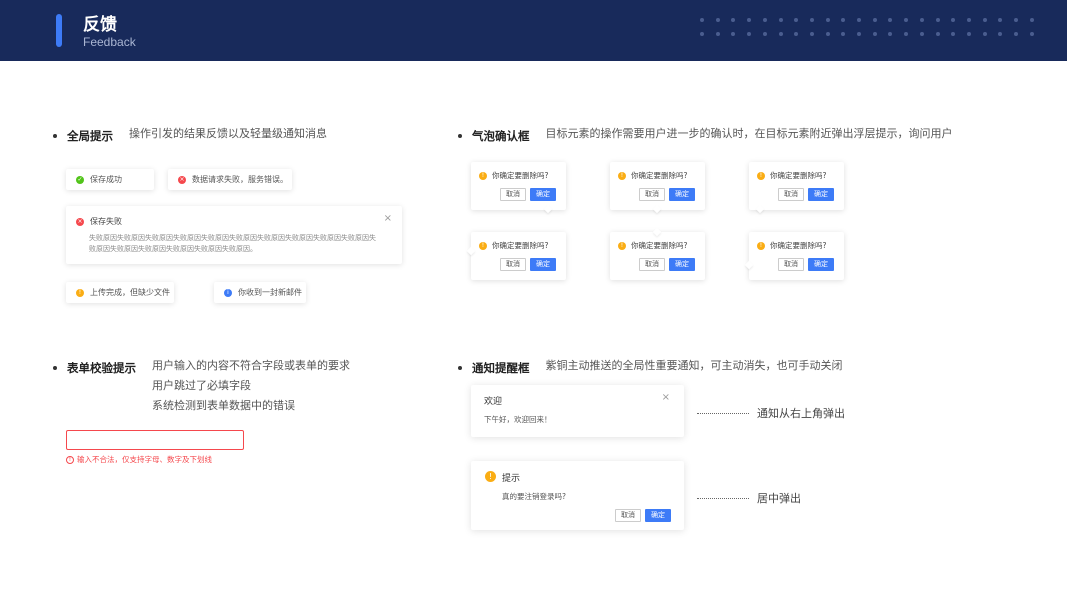 The width and height of the screenshot is (1067, 600). I want to click on info-circle-icon: i, so click(228, 292).